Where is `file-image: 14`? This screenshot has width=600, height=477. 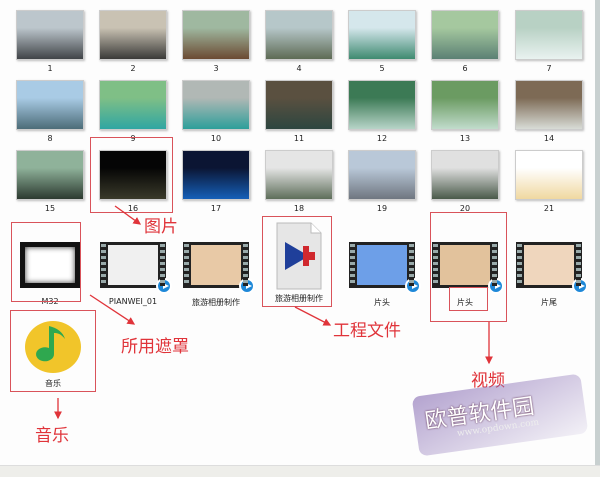 file-image: 14 is located at coordinates (549, 111).